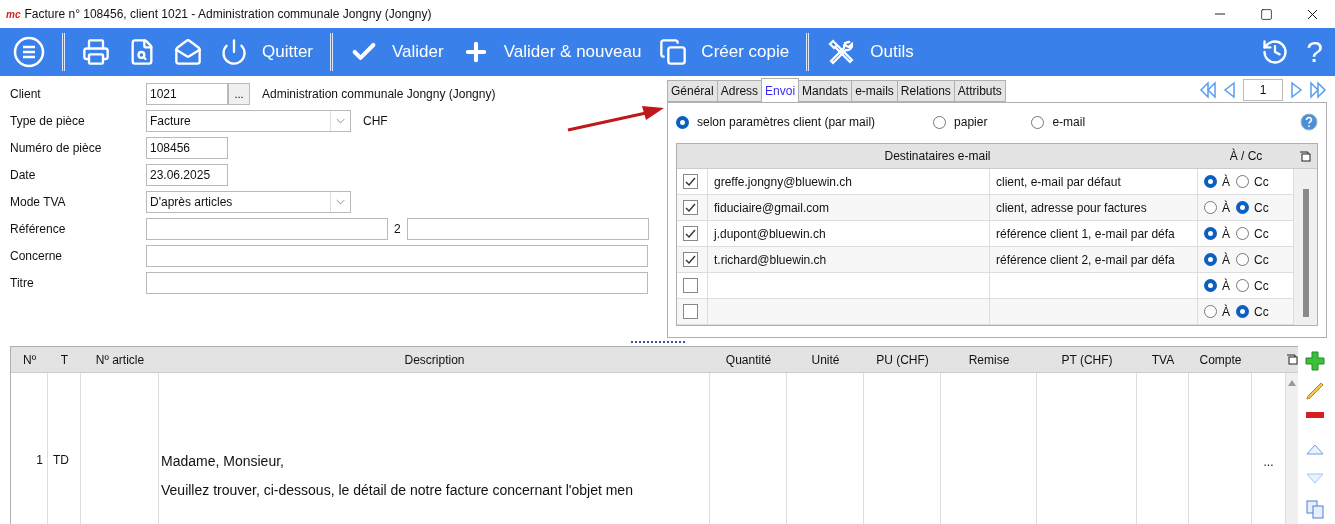 The width and height of the screenshot is (1335, 524). Describe the element at coordinates (874, 91) in the screenshot. I see `tab: e-mails` at that location.